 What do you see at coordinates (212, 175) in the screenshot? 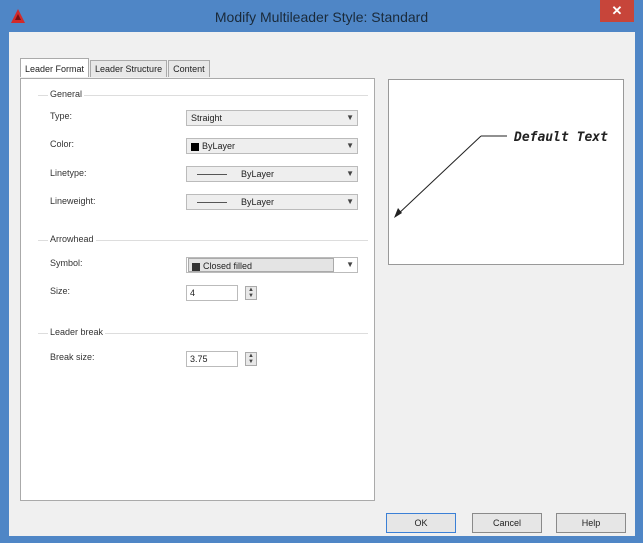
I see `linetype-sample` at bounding box center [212, 175].